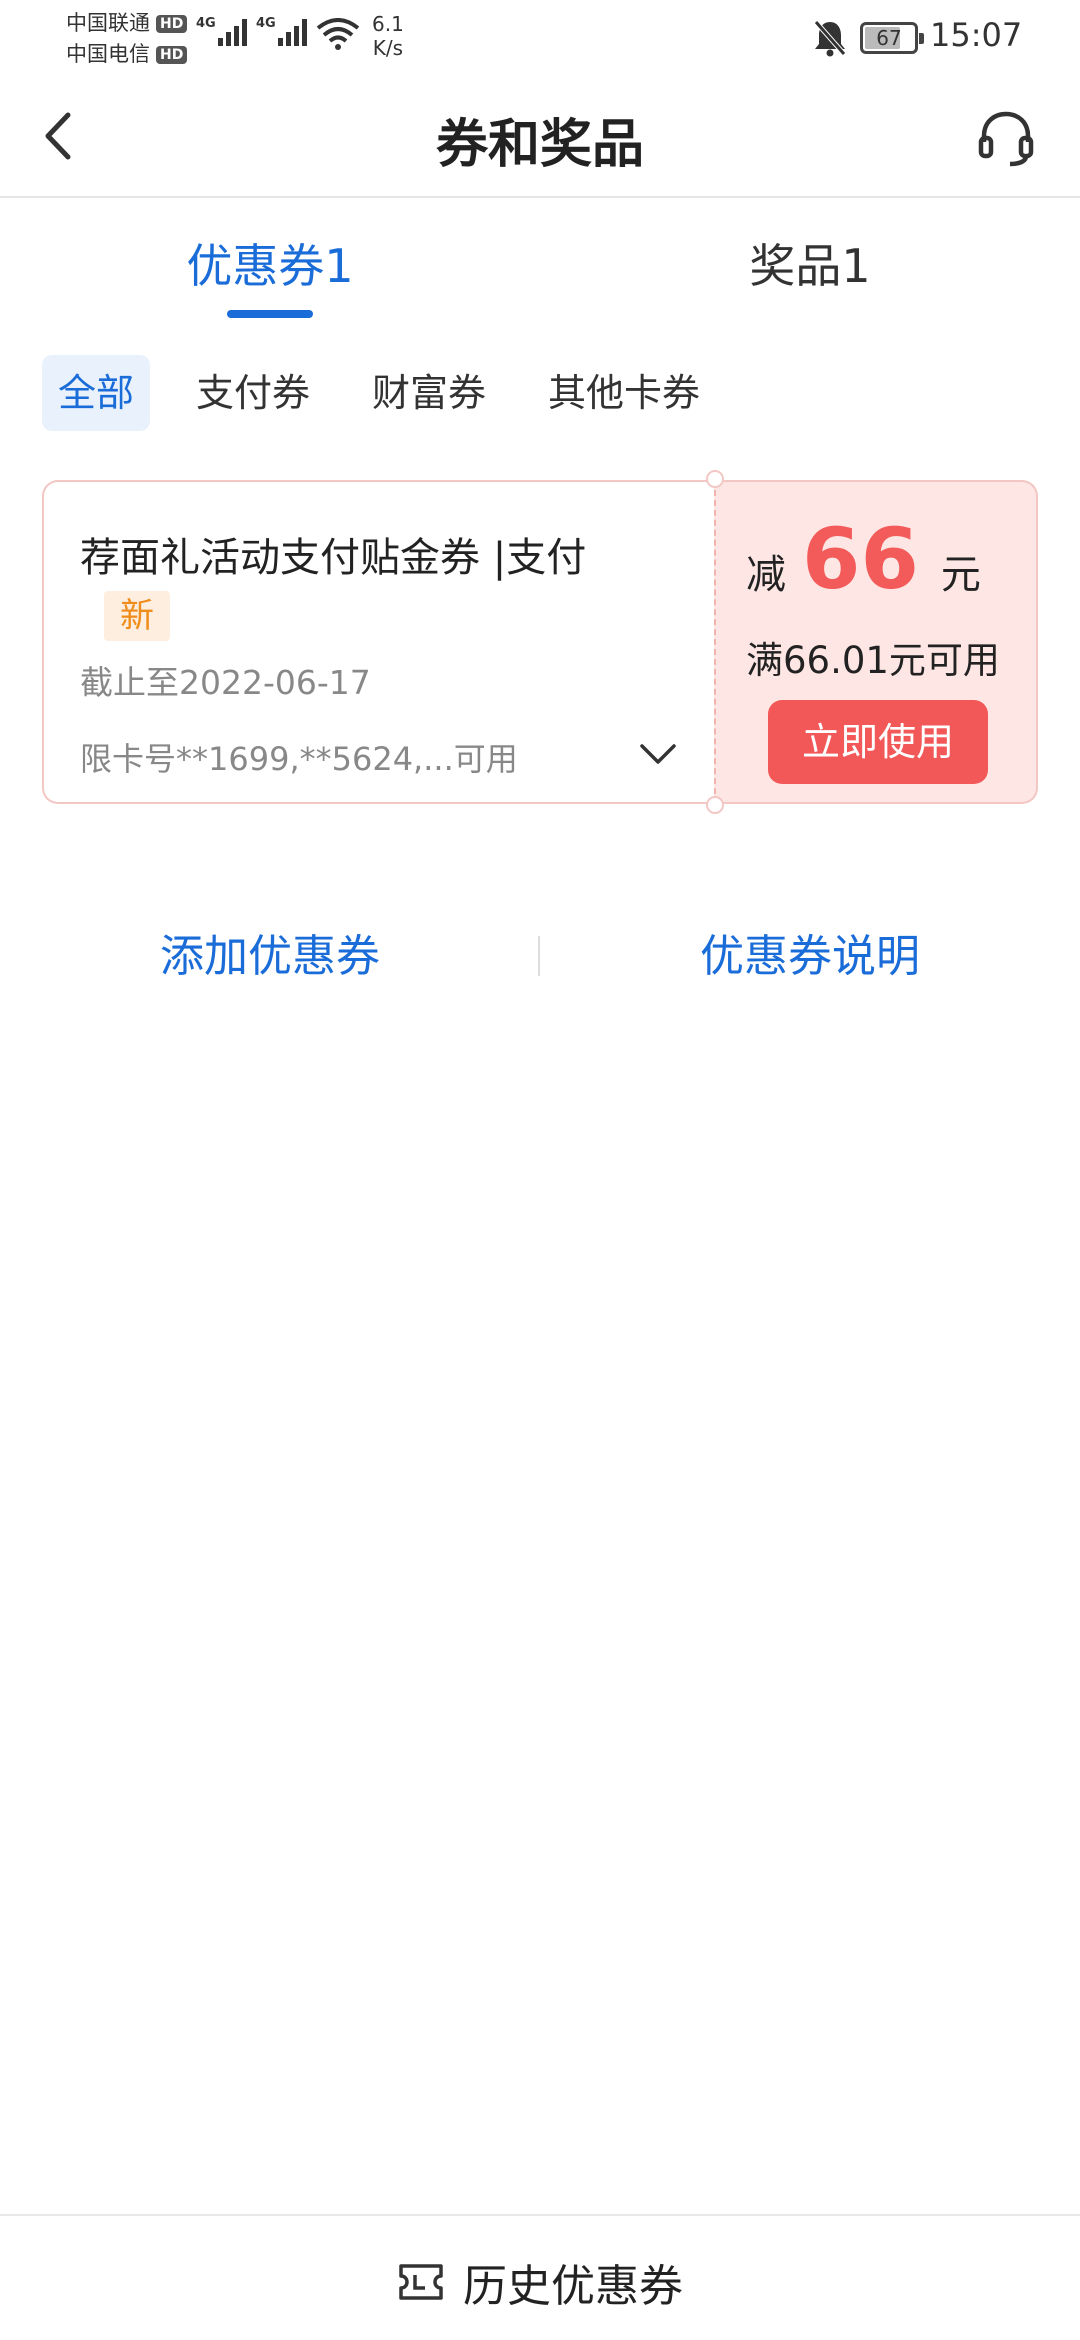 This screenshot has height=2340, width=1080. I want to click on coupon-title: 荐面礼活动支付贴金券 |支付, so click(333, 558).